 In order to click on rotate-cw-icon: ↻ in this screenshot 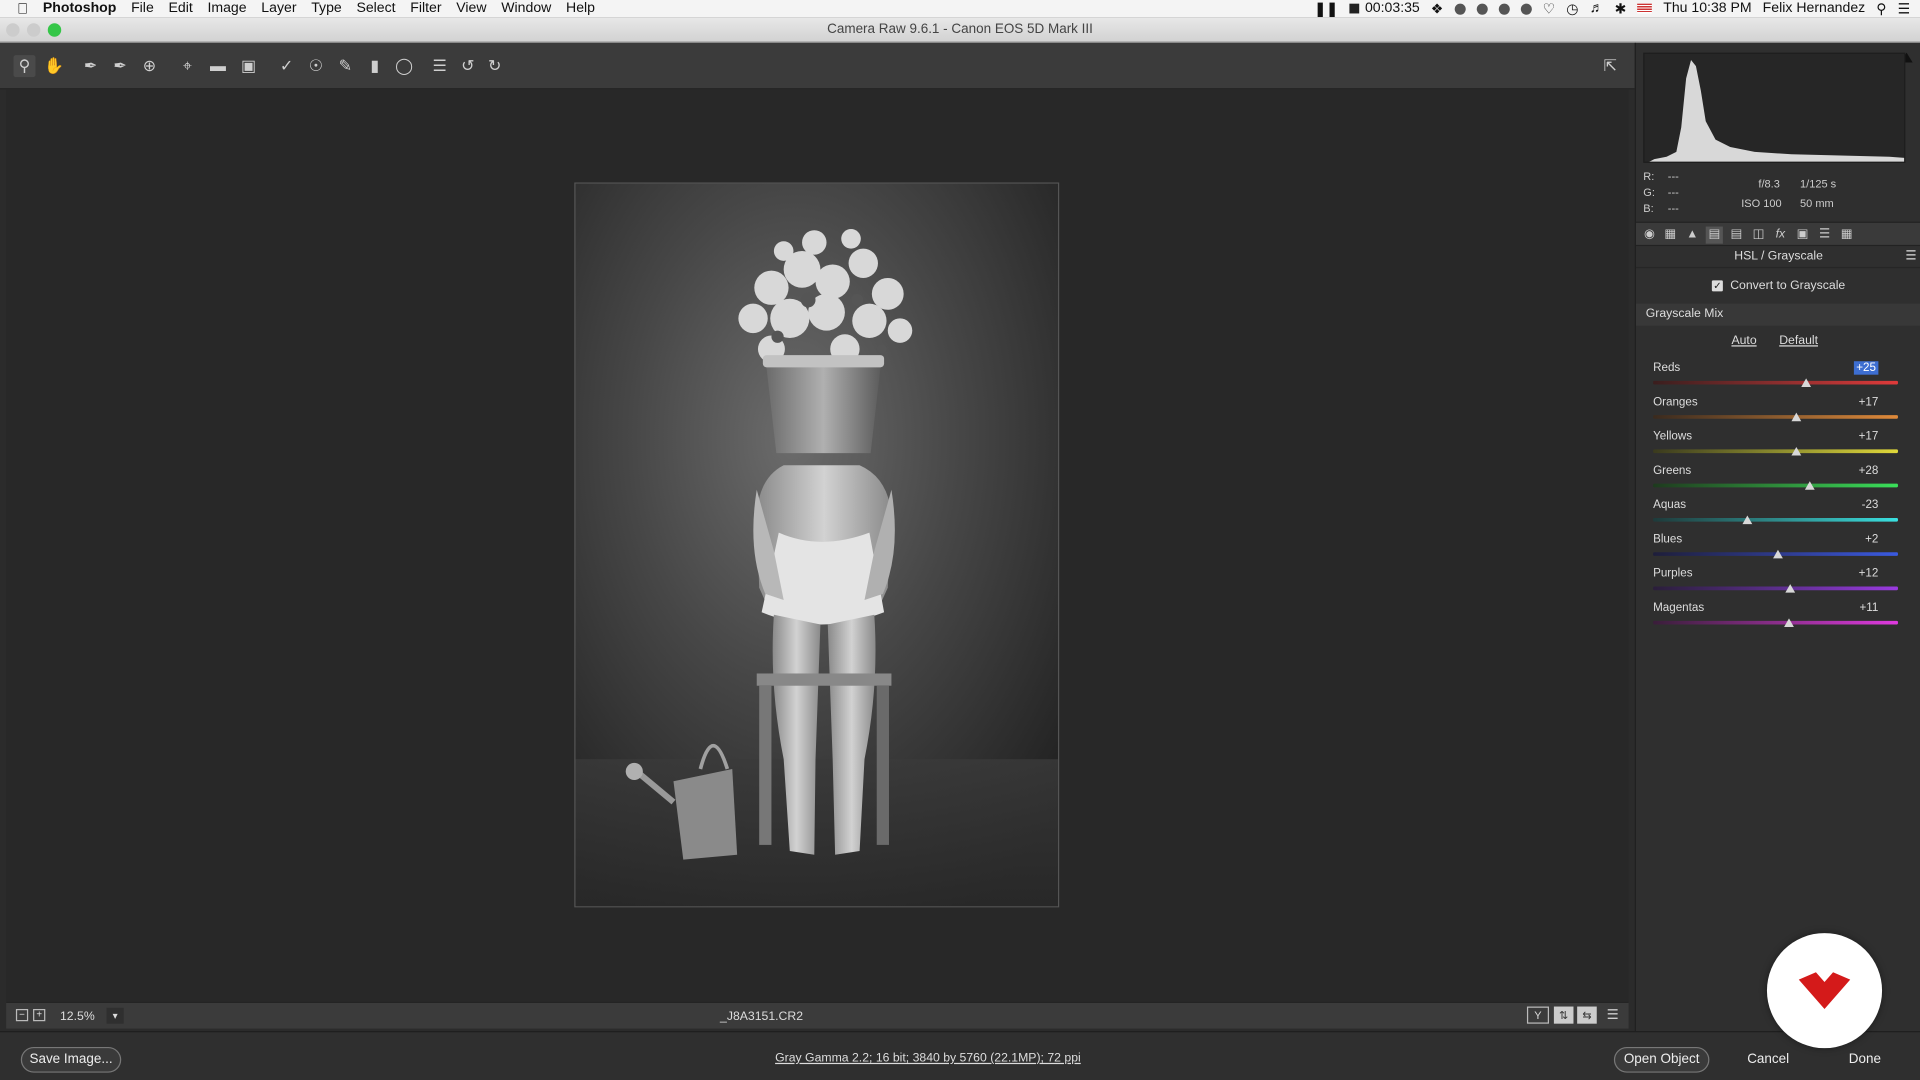, I will do `click(495, 66)`.